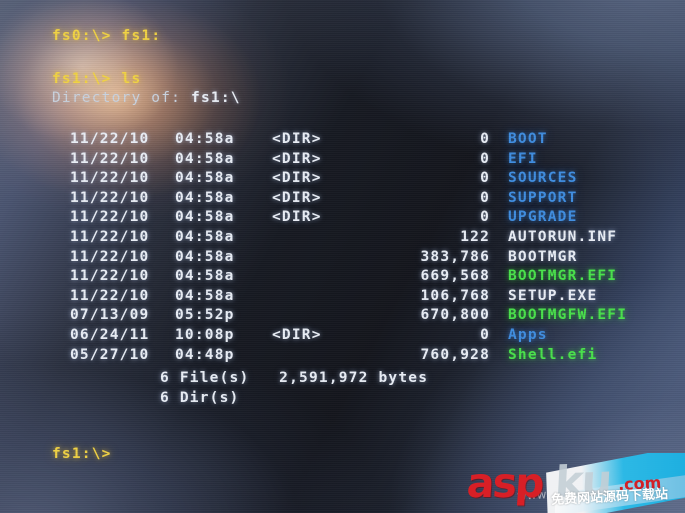  I want to click on listing-row: 11/22/10 04:58a 383,786 BOOTMGR, so click(342, 258).